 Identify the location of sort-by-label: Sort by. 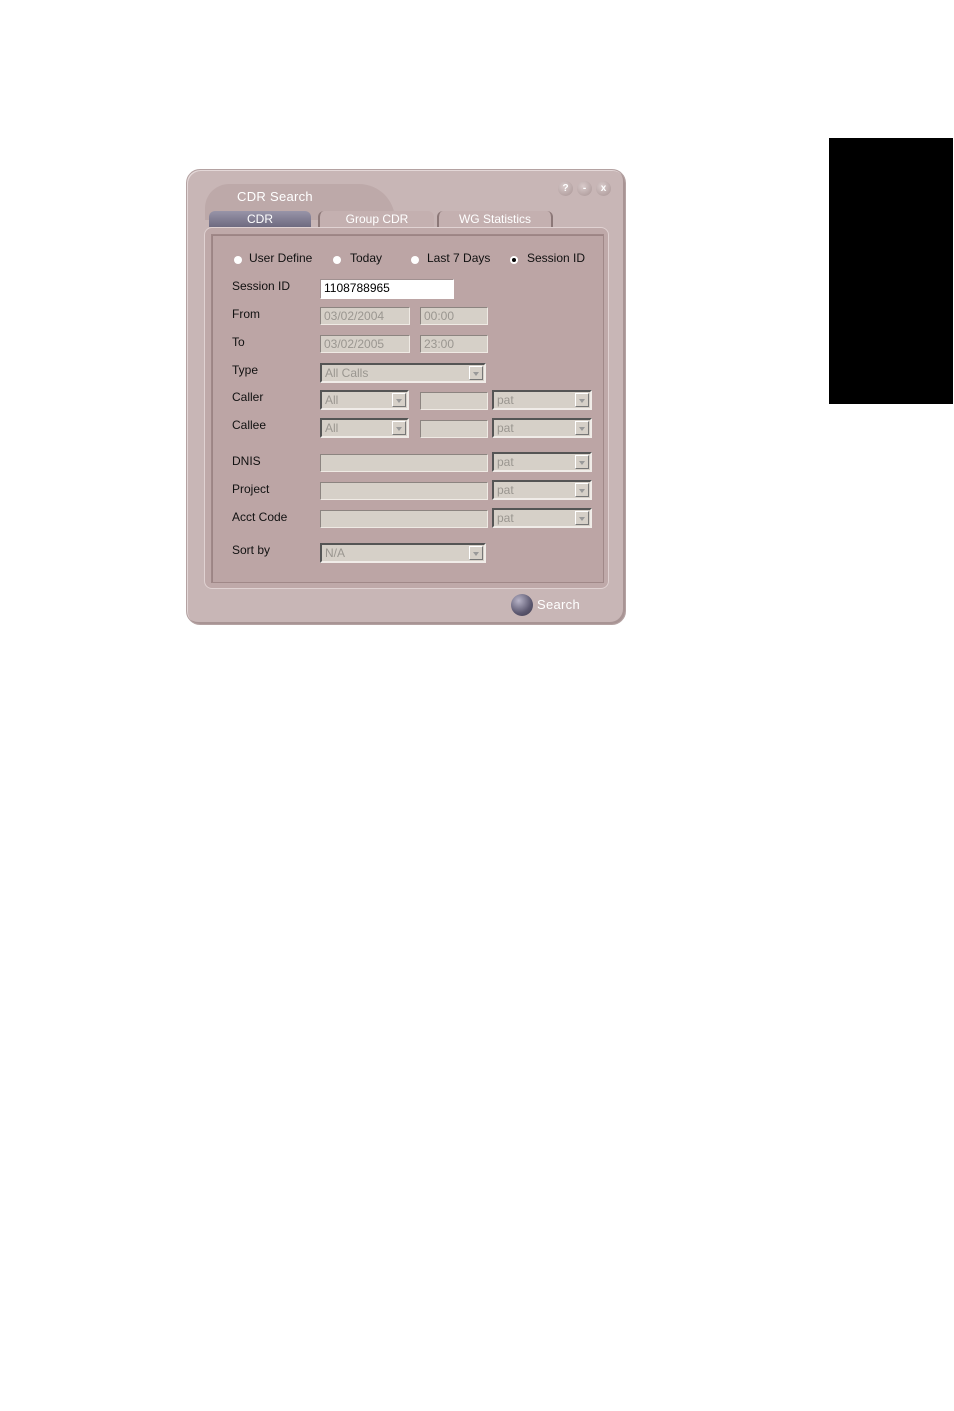
(251, 550).